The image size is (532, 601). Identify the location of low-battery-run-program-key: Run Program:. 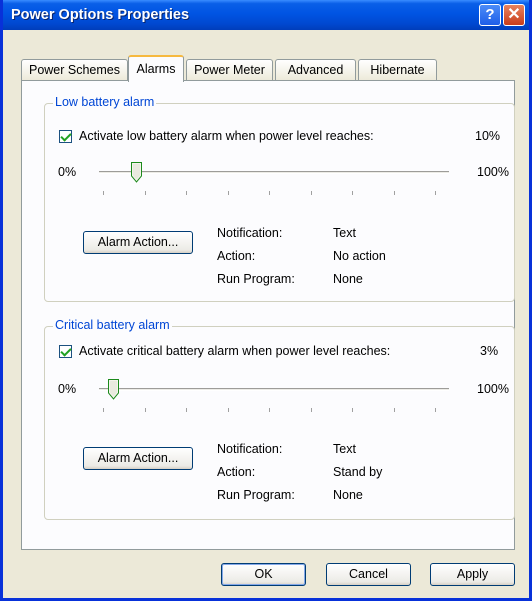
(256, 279).